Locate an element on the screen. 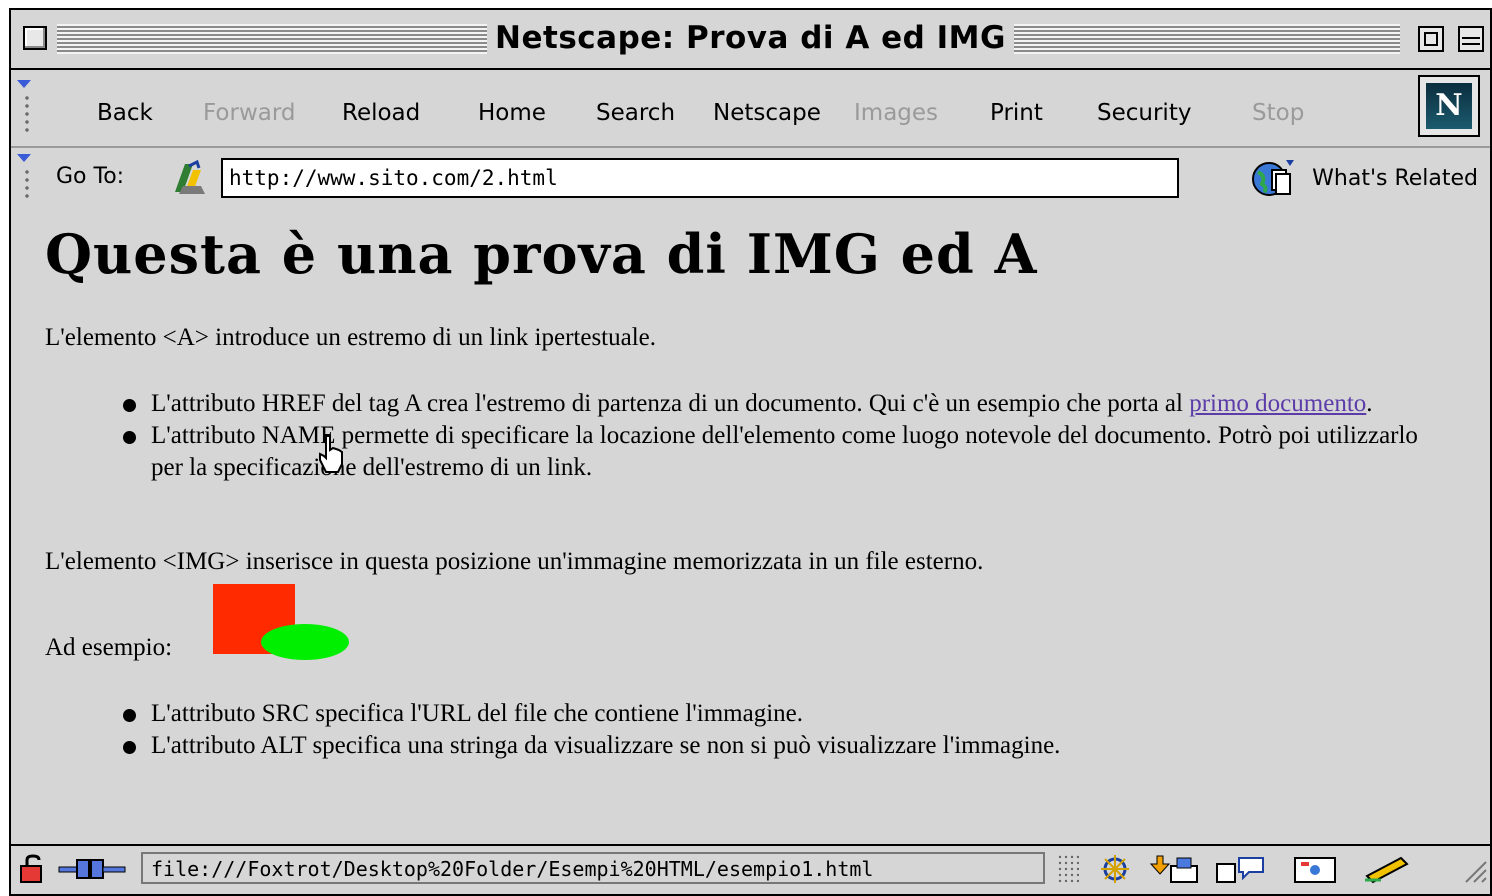 The image size is (1492, 896). connection-plug-icon is located at coordinates (93, 869).